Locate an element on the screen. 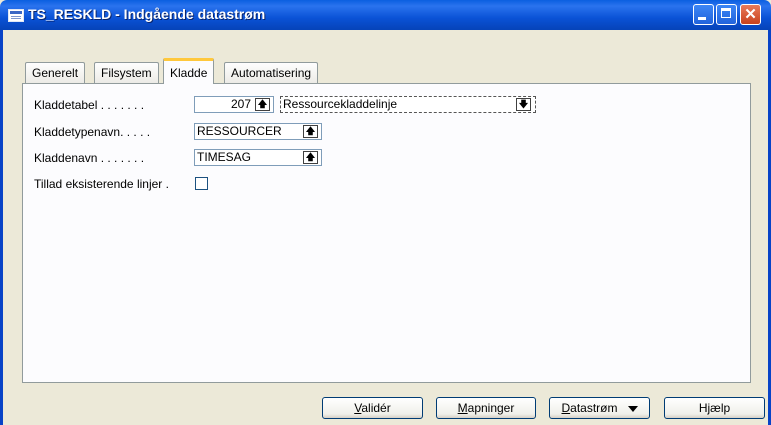 Image resolution: width=771 pixels, height=425 pixels. hjaelp-button: Hjælp is located at coordinates (714, 408).